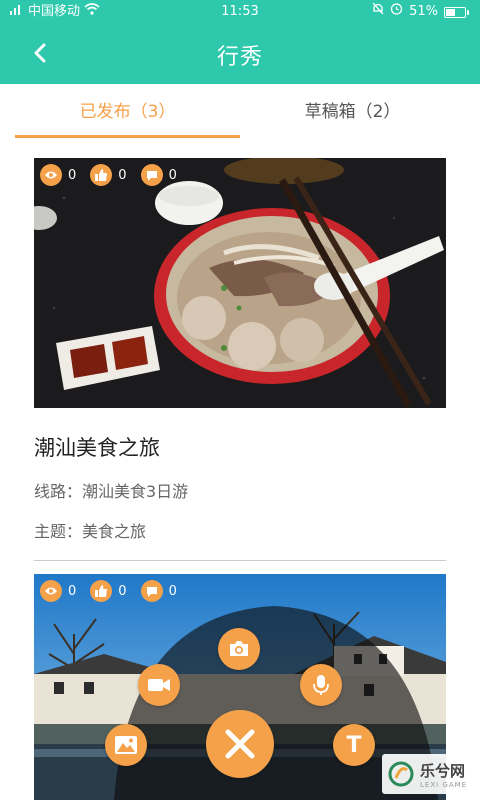 This screenshot has height=800, width=480. What do you see at coordinates (239, 57) in the screenshot?
I see `page-title: 行秀` at bounding box center [239, 57].